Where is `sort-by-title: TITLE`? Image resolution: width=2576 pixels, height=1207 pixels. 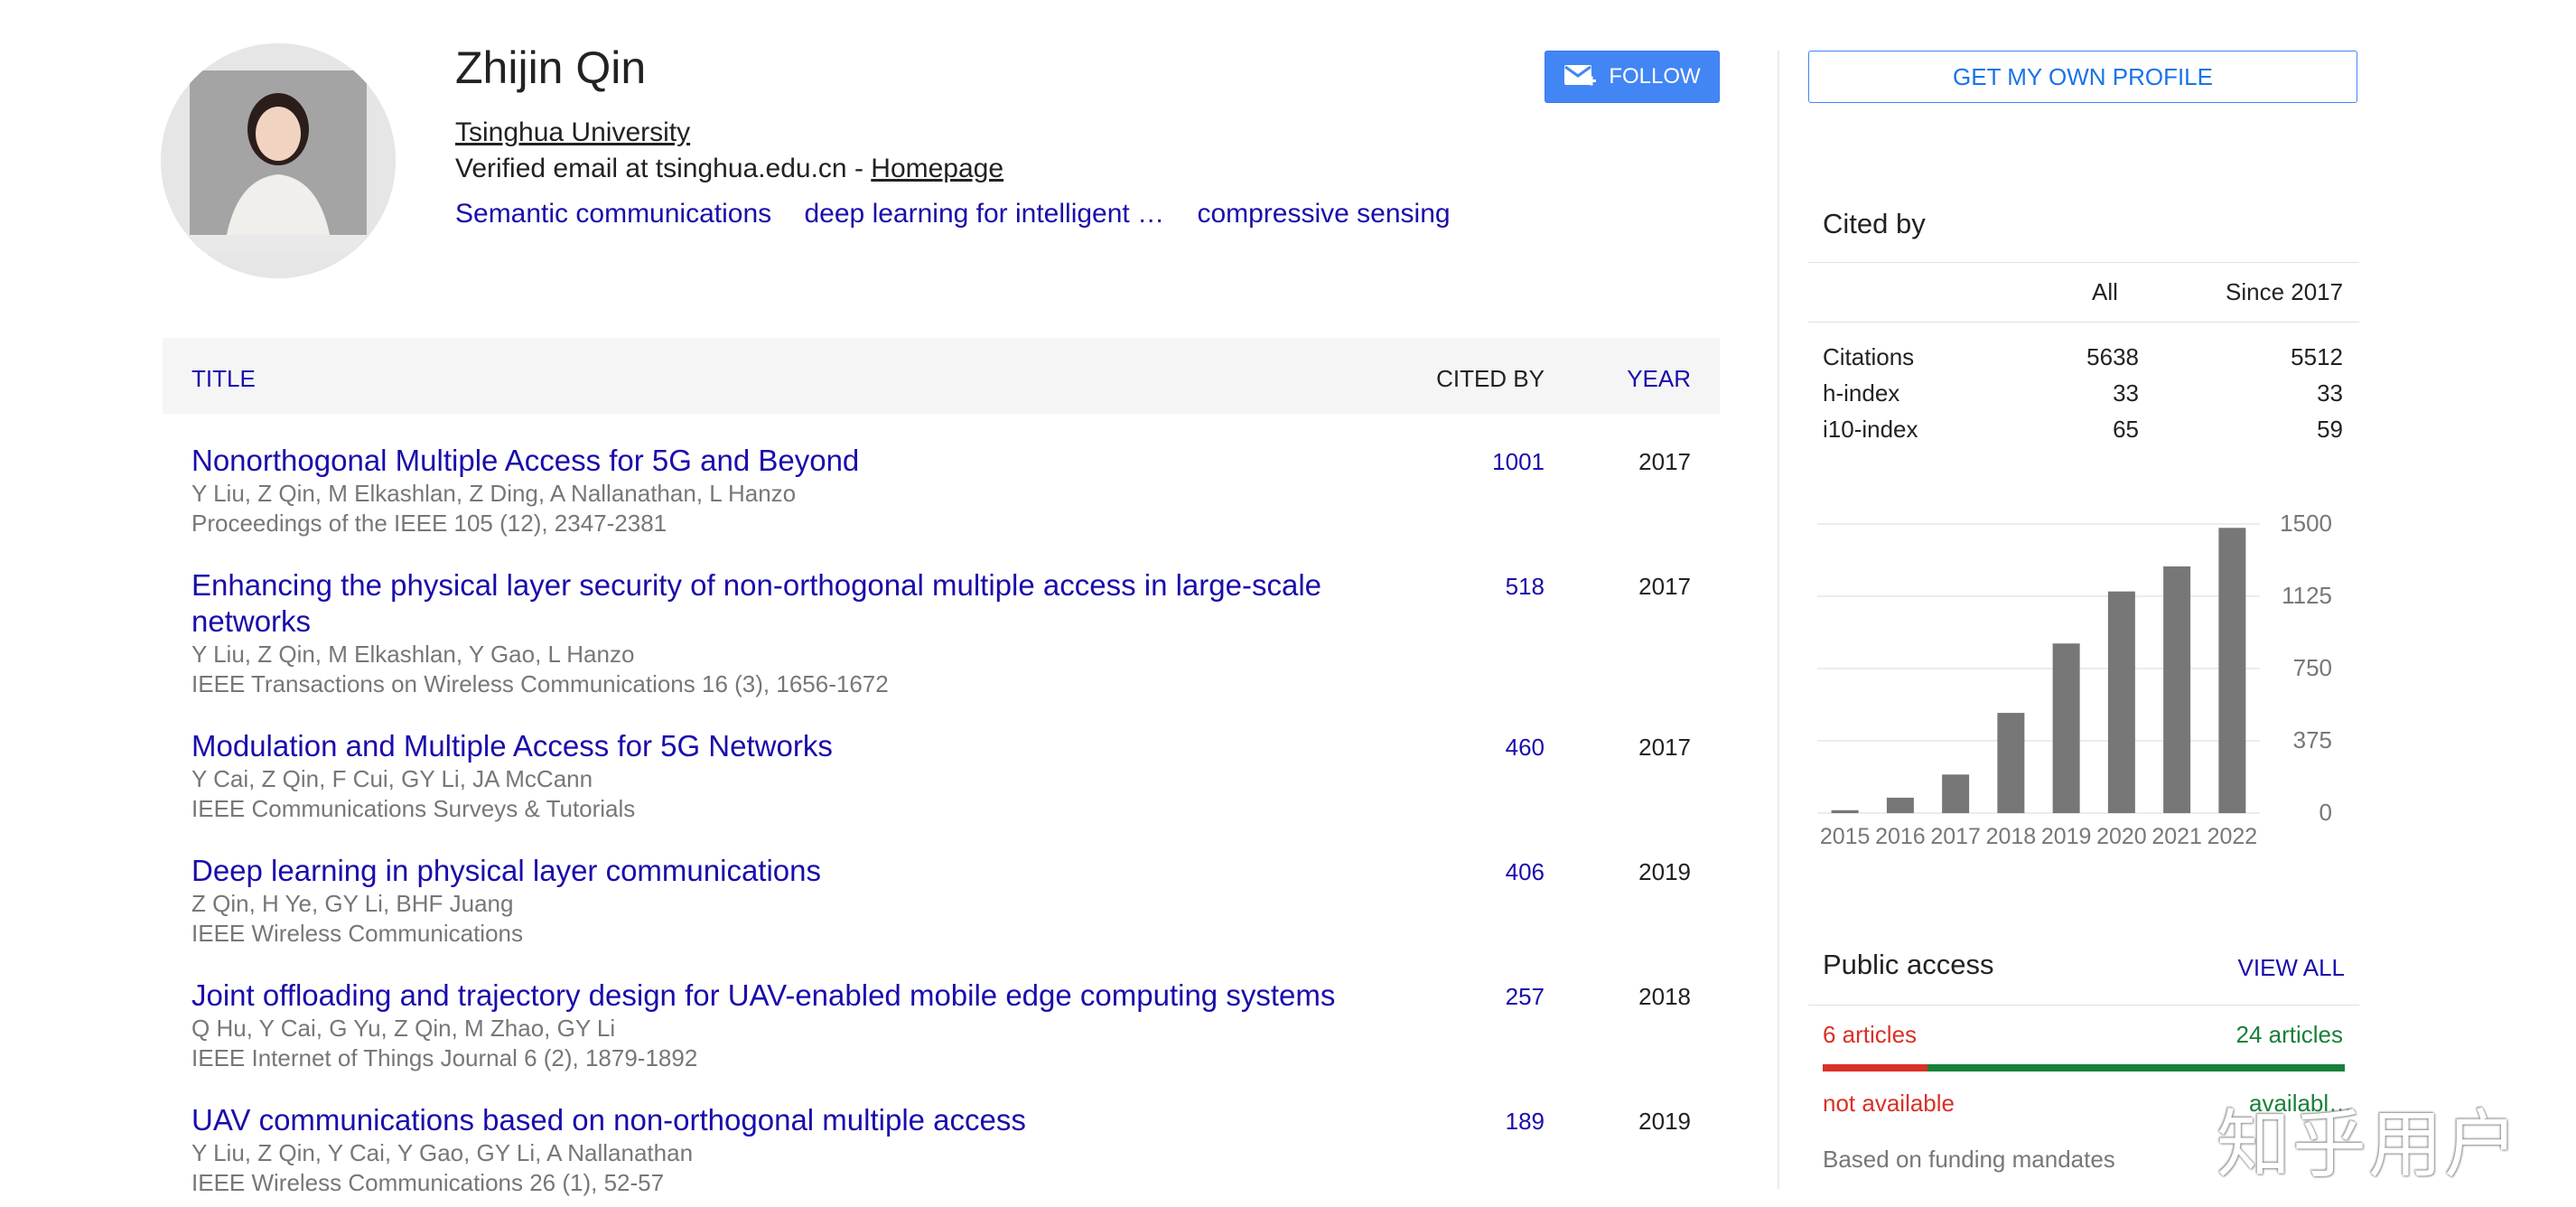
sort-by-title: TITLE is located at coordinates (223, 379).